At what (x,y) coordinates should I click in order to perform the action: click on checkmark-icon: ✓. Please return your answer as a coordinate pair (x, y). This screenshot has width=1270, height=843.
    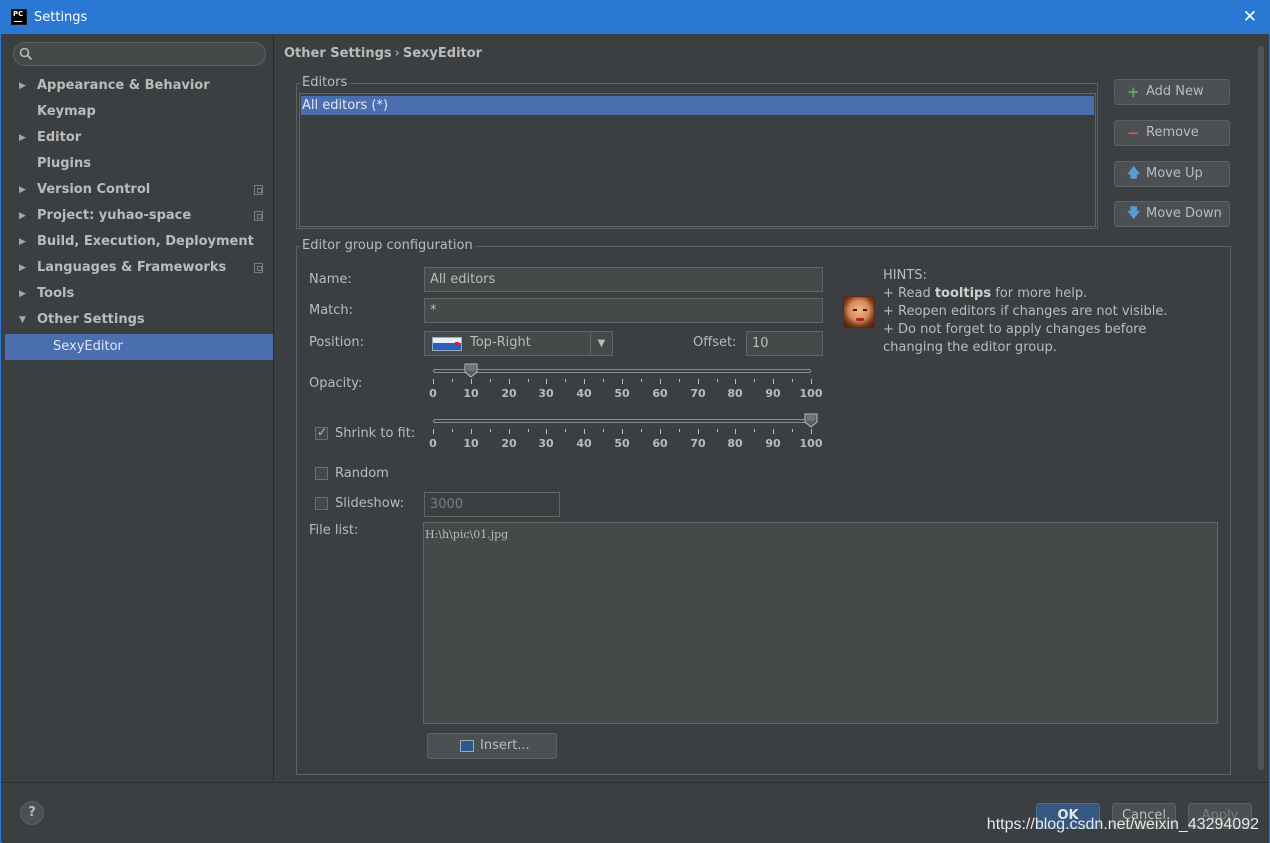
    Looking at the image, I should click on (322, 432).